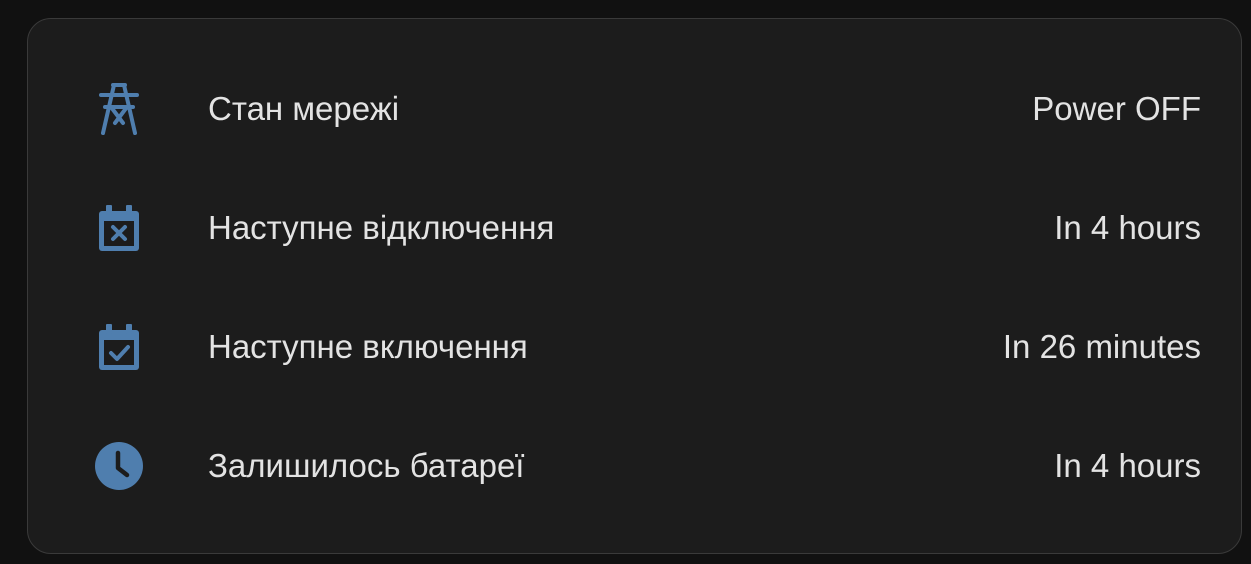 The height and width of the screenshot is (564, 1251). What do you see at coordinates (119, 347) in the screenshot?
I see `calendar-check-icon` at bounding box center [119, 347].